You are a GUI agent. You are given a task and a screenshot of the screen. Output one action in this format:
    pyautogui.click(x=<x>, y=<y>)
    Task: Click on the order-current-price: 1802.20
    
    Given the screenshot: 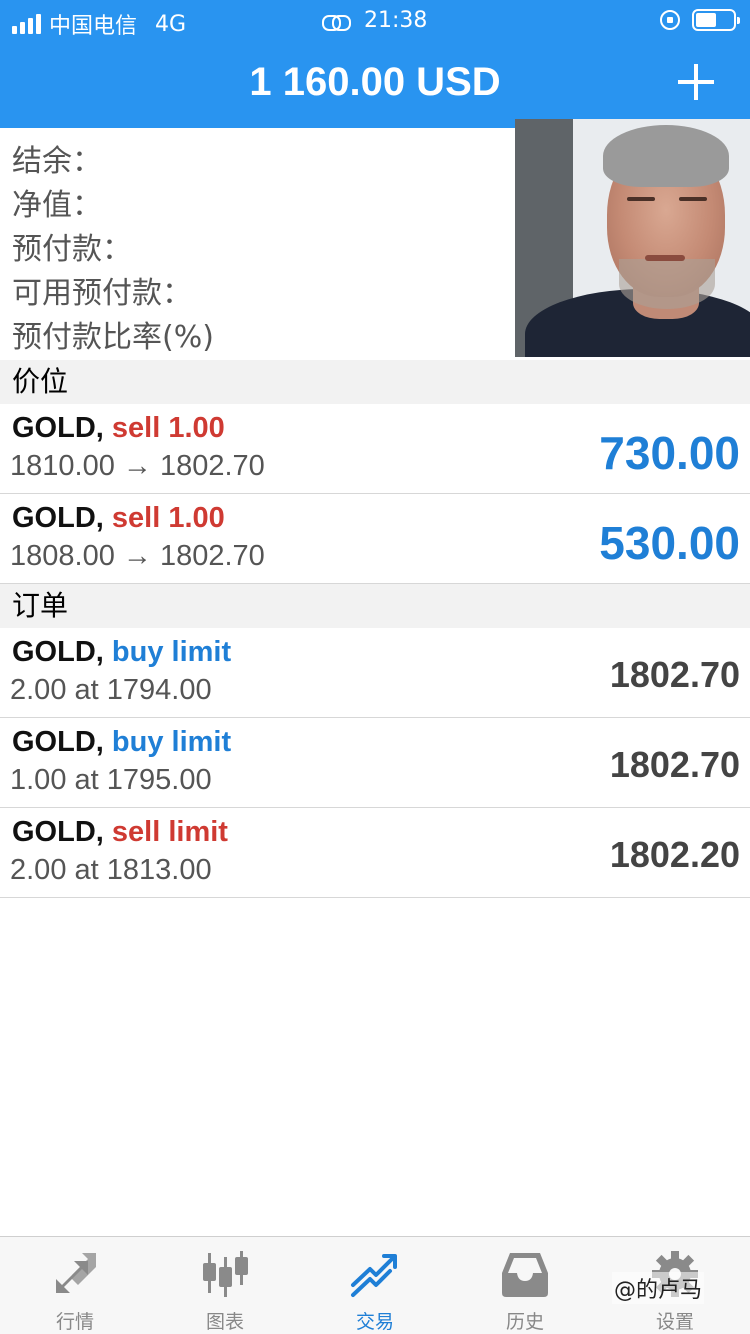 What is the action you would take?
    pyautogui.click(x=674, y=854)
    